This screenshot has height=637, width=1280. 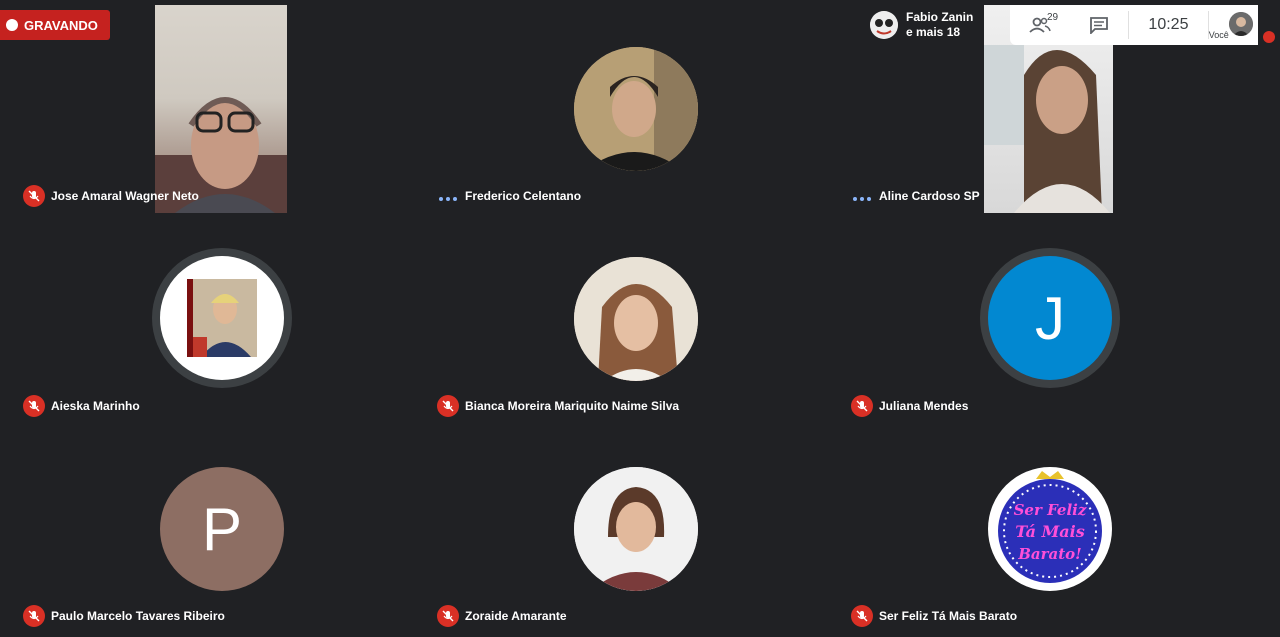 I want to click on logo-line-2: Tá Mais, so click(x=1049, y=531).